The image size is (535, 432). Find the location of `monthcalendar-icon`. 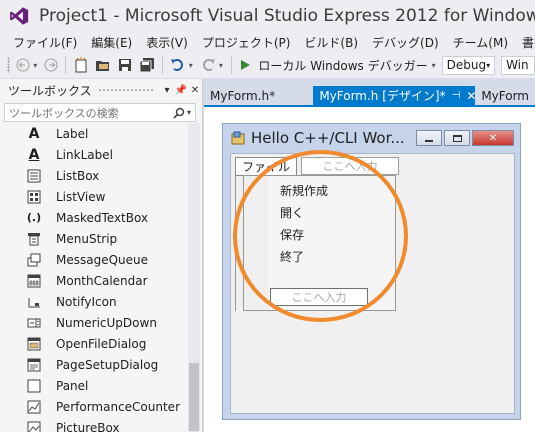

monthcalendar-icon is located at coordinates (34, 281).